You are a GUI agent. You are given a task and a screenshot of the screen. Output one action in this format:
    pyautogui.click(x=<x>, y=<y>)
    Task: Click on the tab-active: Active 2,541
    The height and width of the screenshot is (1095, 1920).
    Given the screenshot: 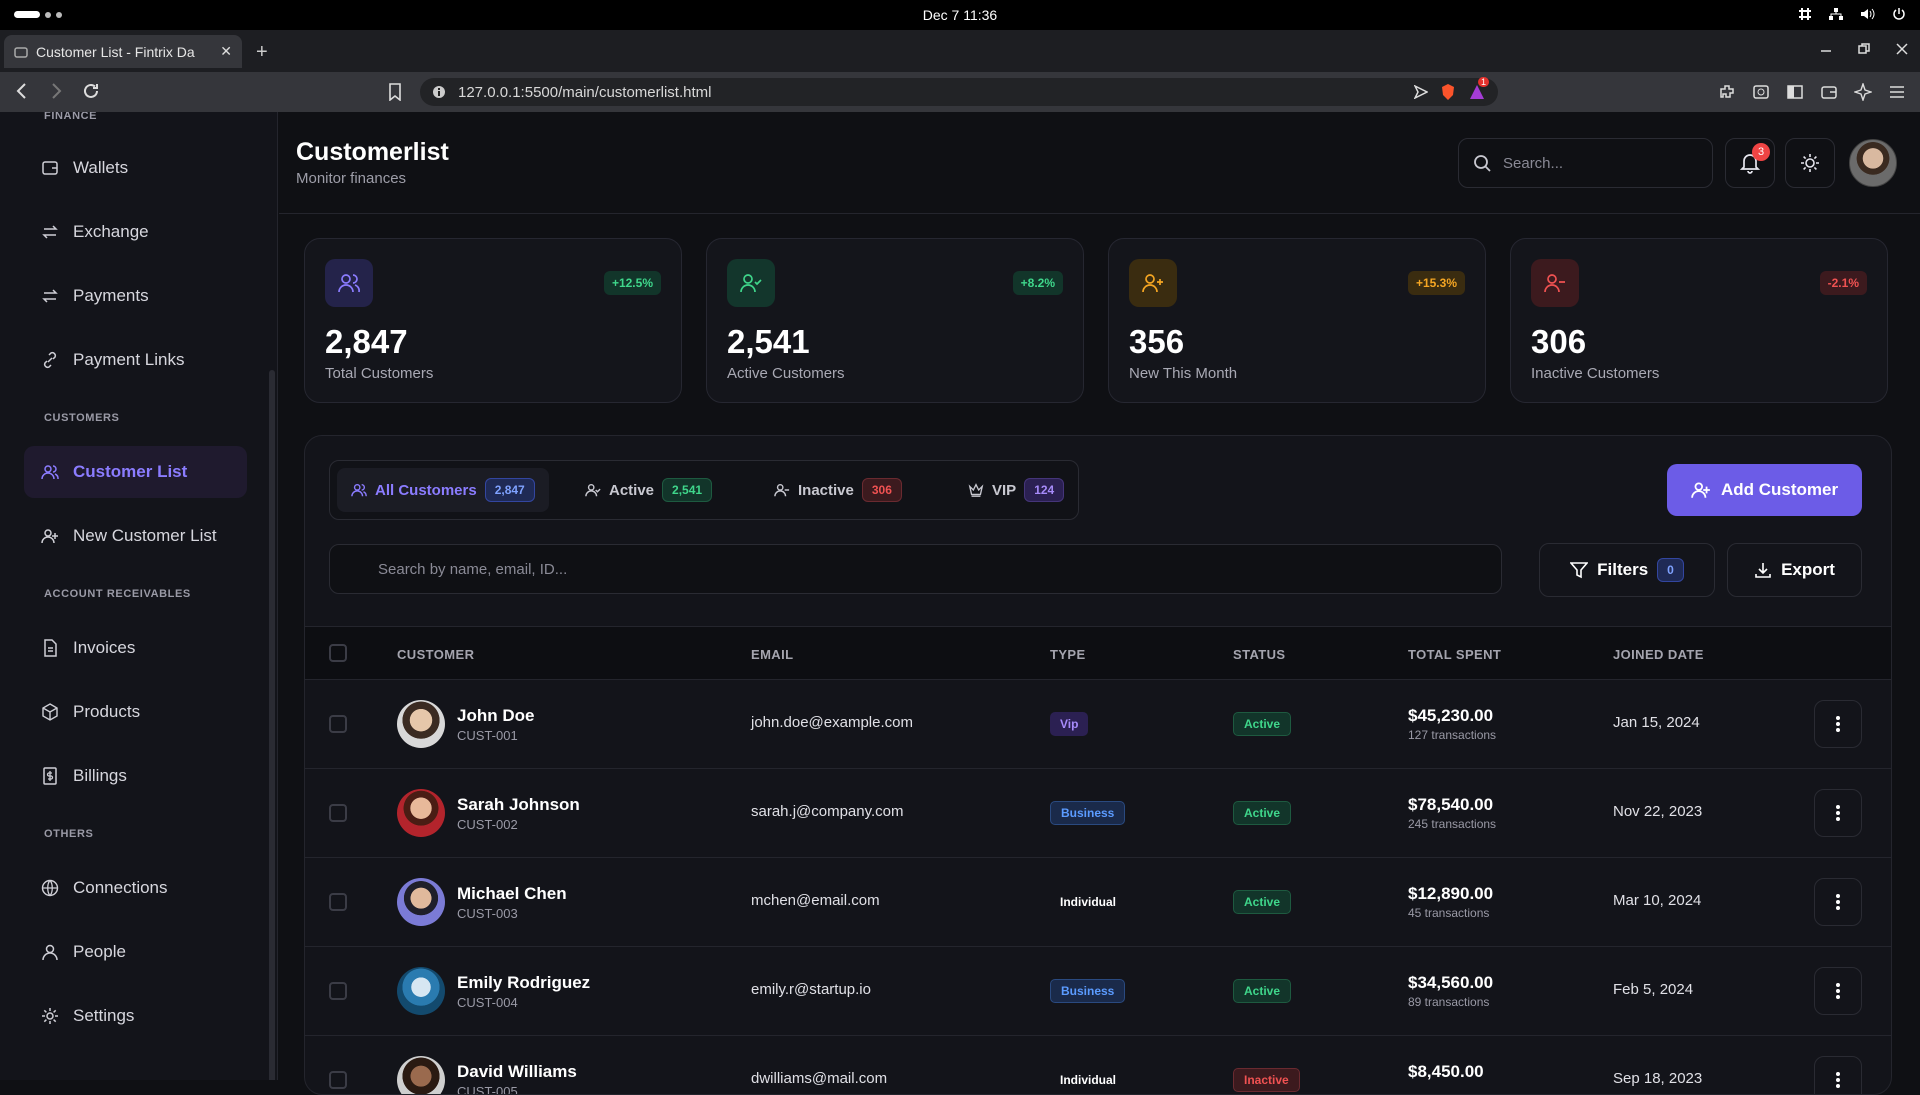 What is the action you would take?
    pyautogui.click(x=648, y=490)
    